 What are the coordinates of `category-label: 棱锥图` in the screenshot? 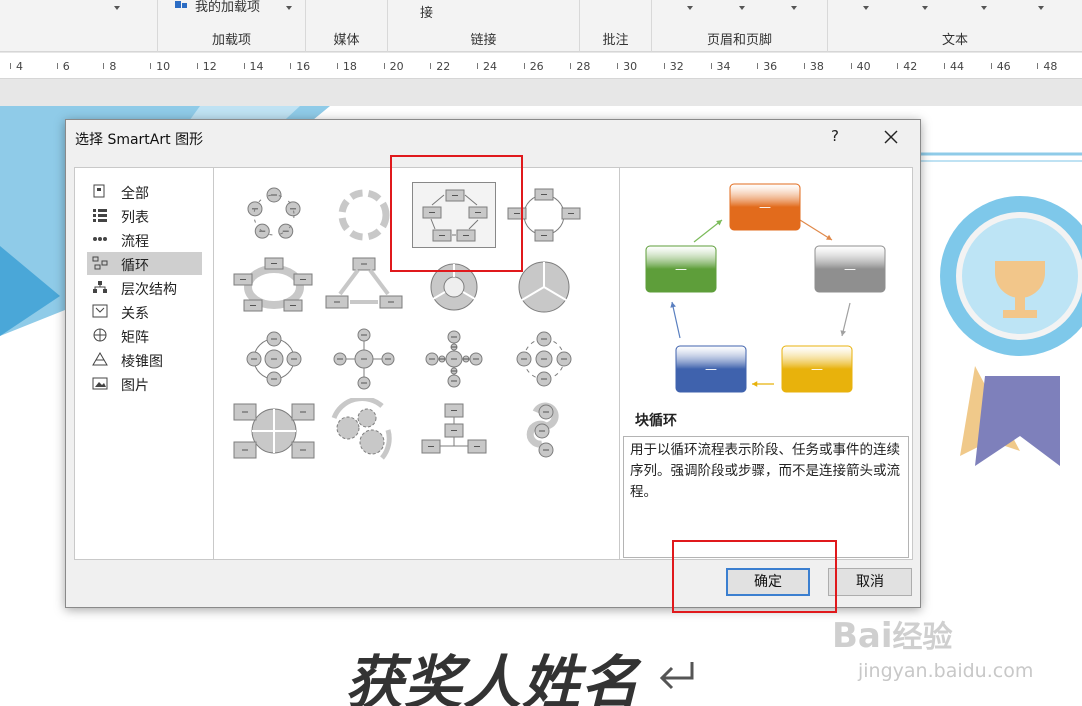 It's located at (142, 362).